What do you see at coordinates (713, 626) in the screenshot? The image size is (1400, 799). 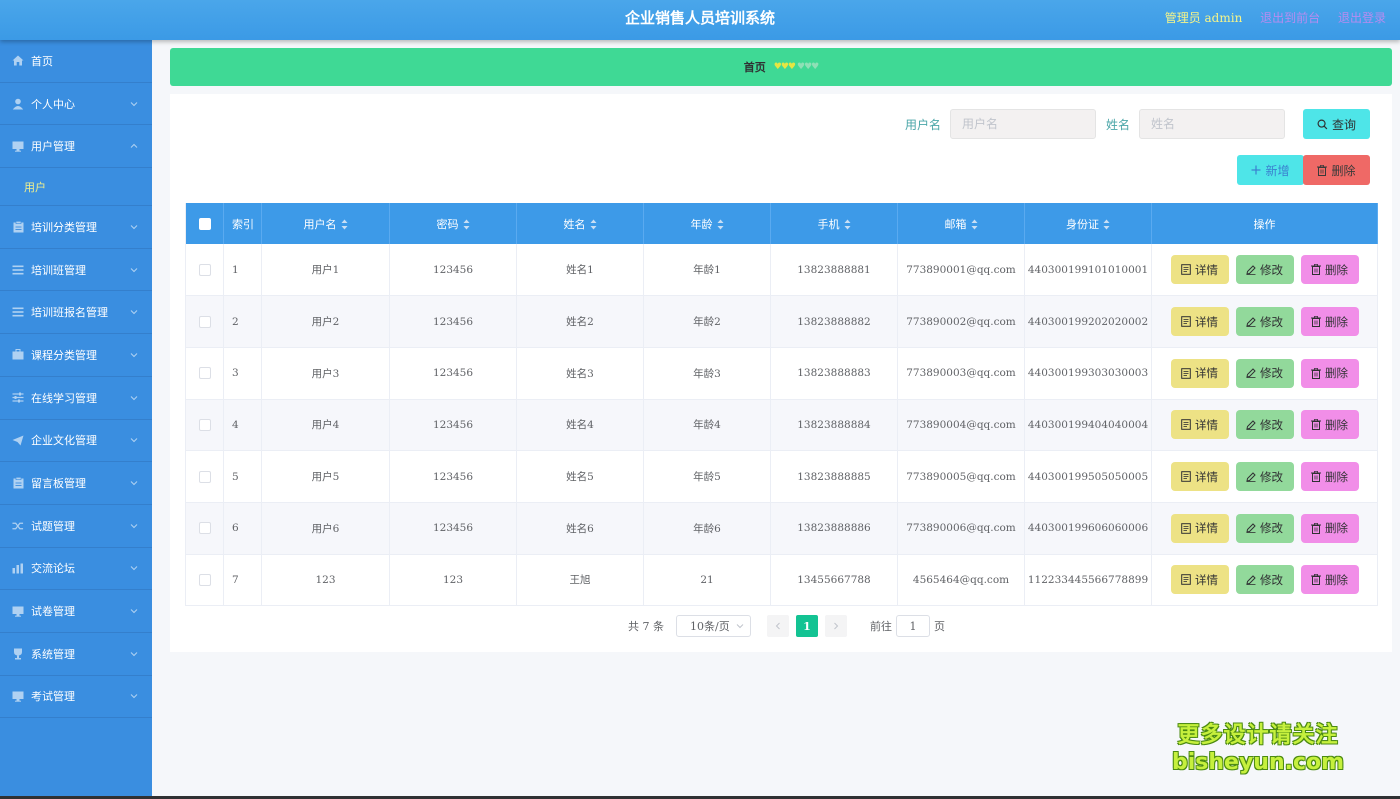 I see `page-size-select: 10条/页` at bounding box center [713, 626].